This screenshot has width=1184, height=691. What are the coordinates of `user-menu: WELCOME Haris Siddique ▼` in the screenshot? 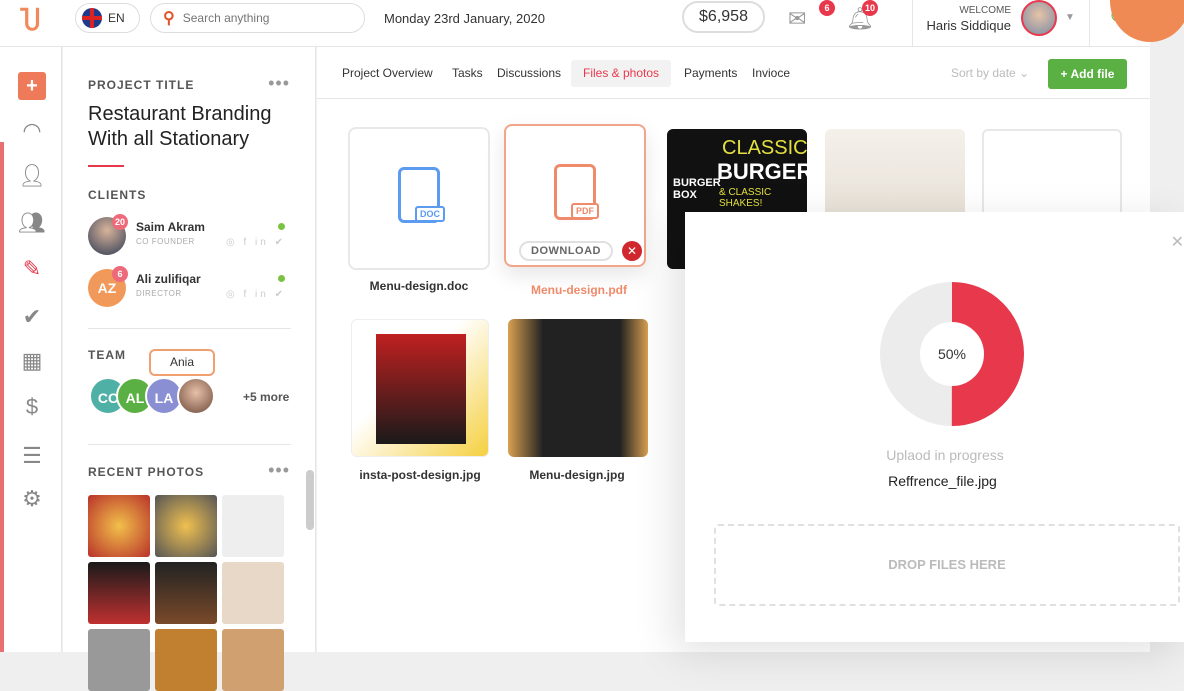 It's located at (1001, 23).